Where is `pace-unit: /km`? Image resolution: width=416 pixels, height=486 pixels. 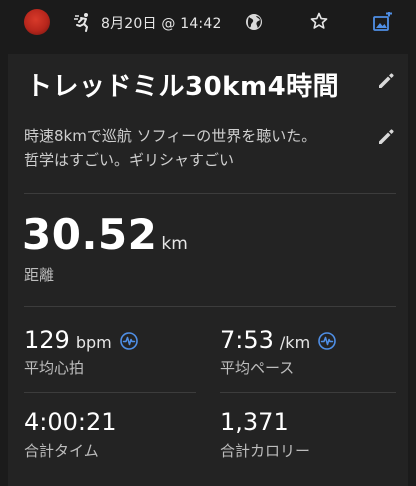 pace-unit: /km is located at coordinates (295, 342).